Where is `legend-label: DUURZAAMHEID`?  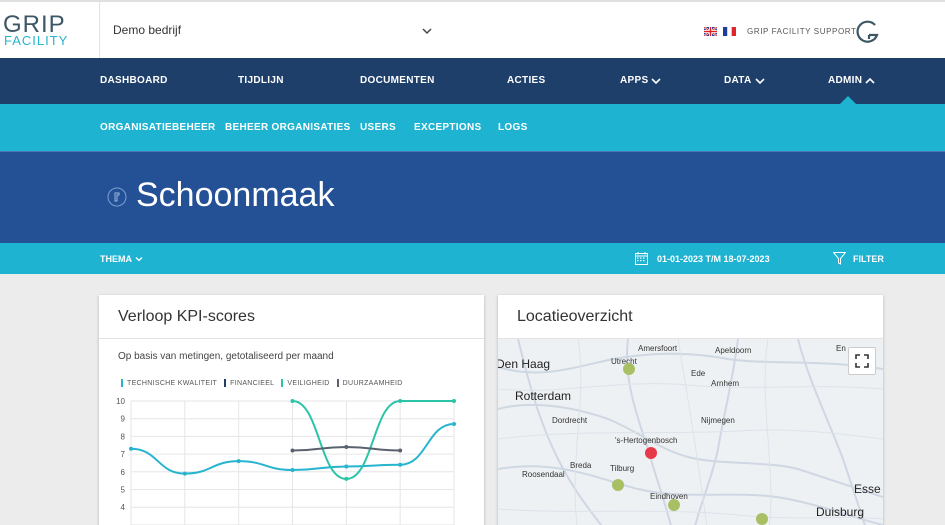 legend-label: DUURZAAMHEID is located at coordinates (372, 383).